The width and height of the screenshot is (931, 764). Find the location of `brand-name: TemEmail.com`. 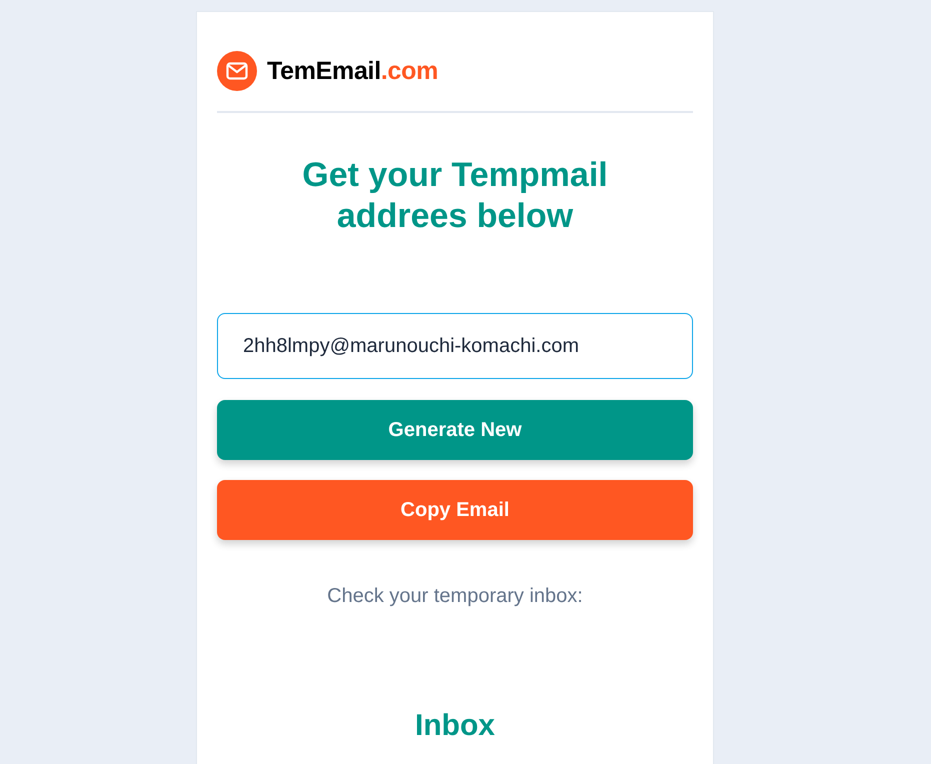

brand-name: TemEmail.com is located at coordinates (352, 71).